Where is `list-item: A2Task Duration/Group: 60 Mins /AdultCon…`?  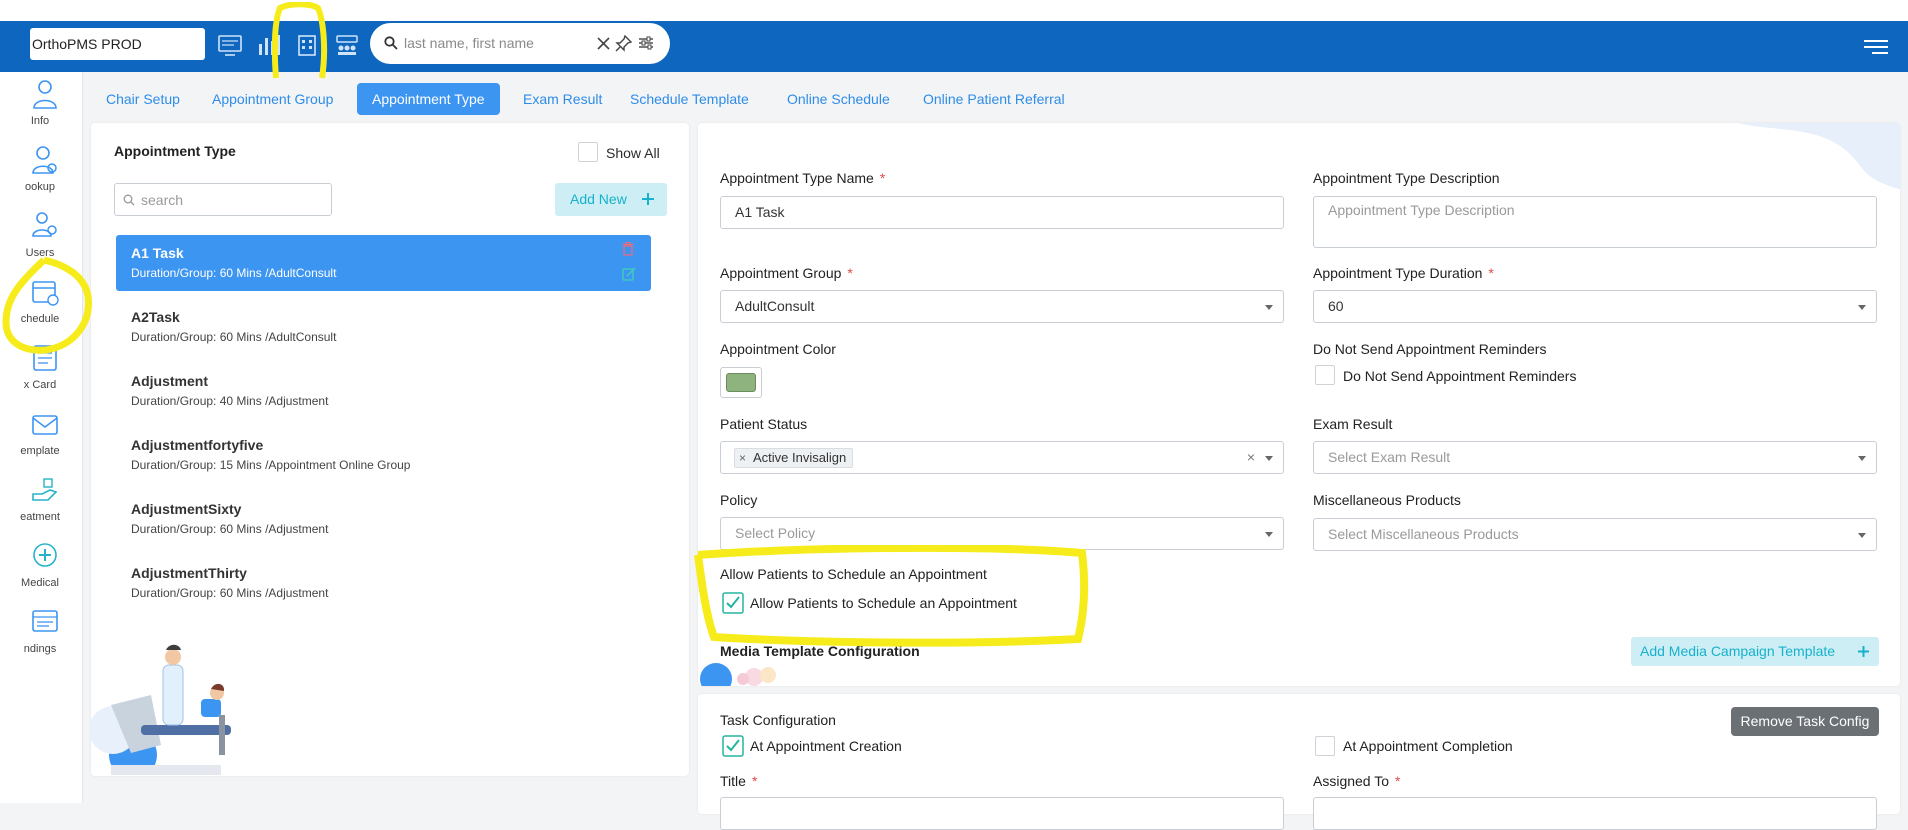
list-item: A2Task Duration/Group: 60 Mins /AdultCon… is located at coordinates (383, 327).